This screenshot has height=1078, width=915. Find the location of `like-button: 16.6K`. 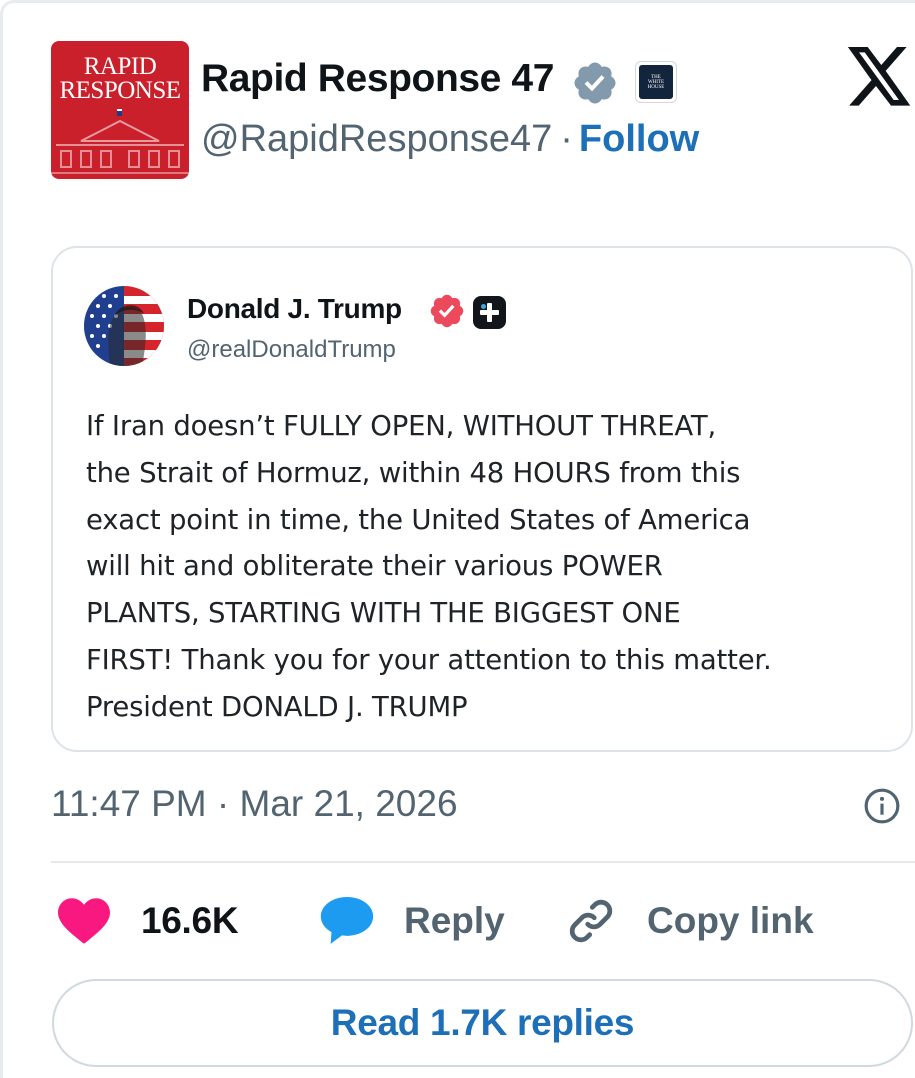

like-button: 16.6K is located at coordinates (148, 921).